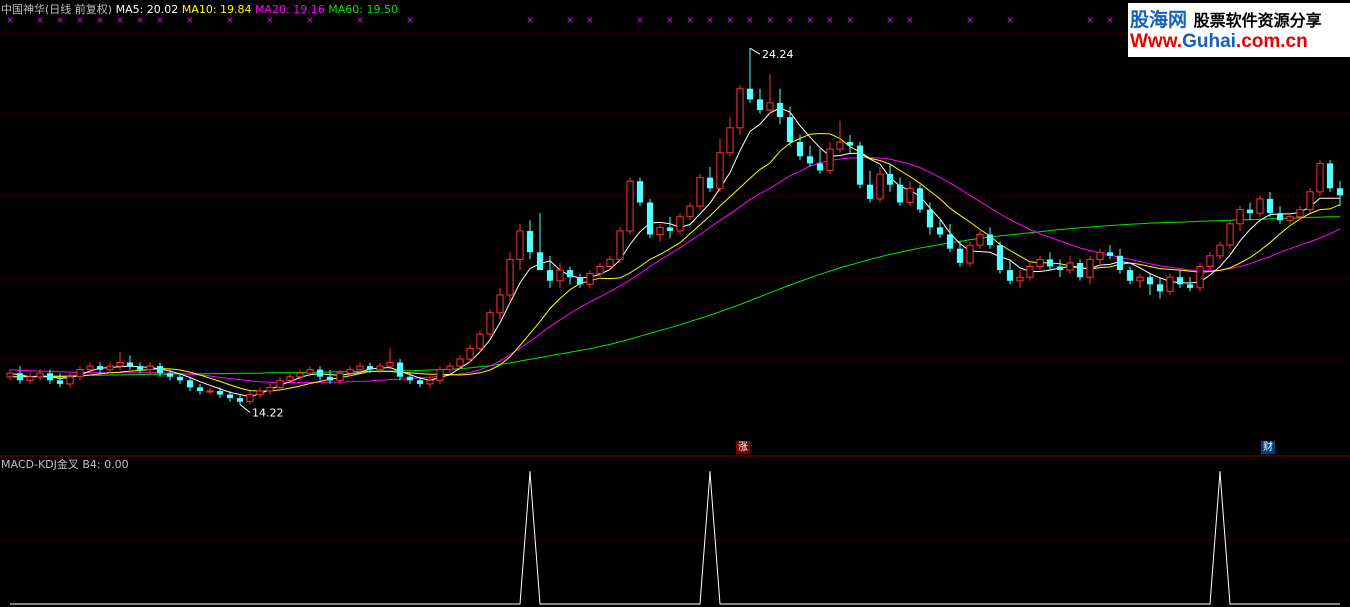 This screenshot has width=1350, height=607. What do you see at coordinates (755, 51) in the screenshot?
I see `high-price-label-pointer` at bounding box center [755, 51].